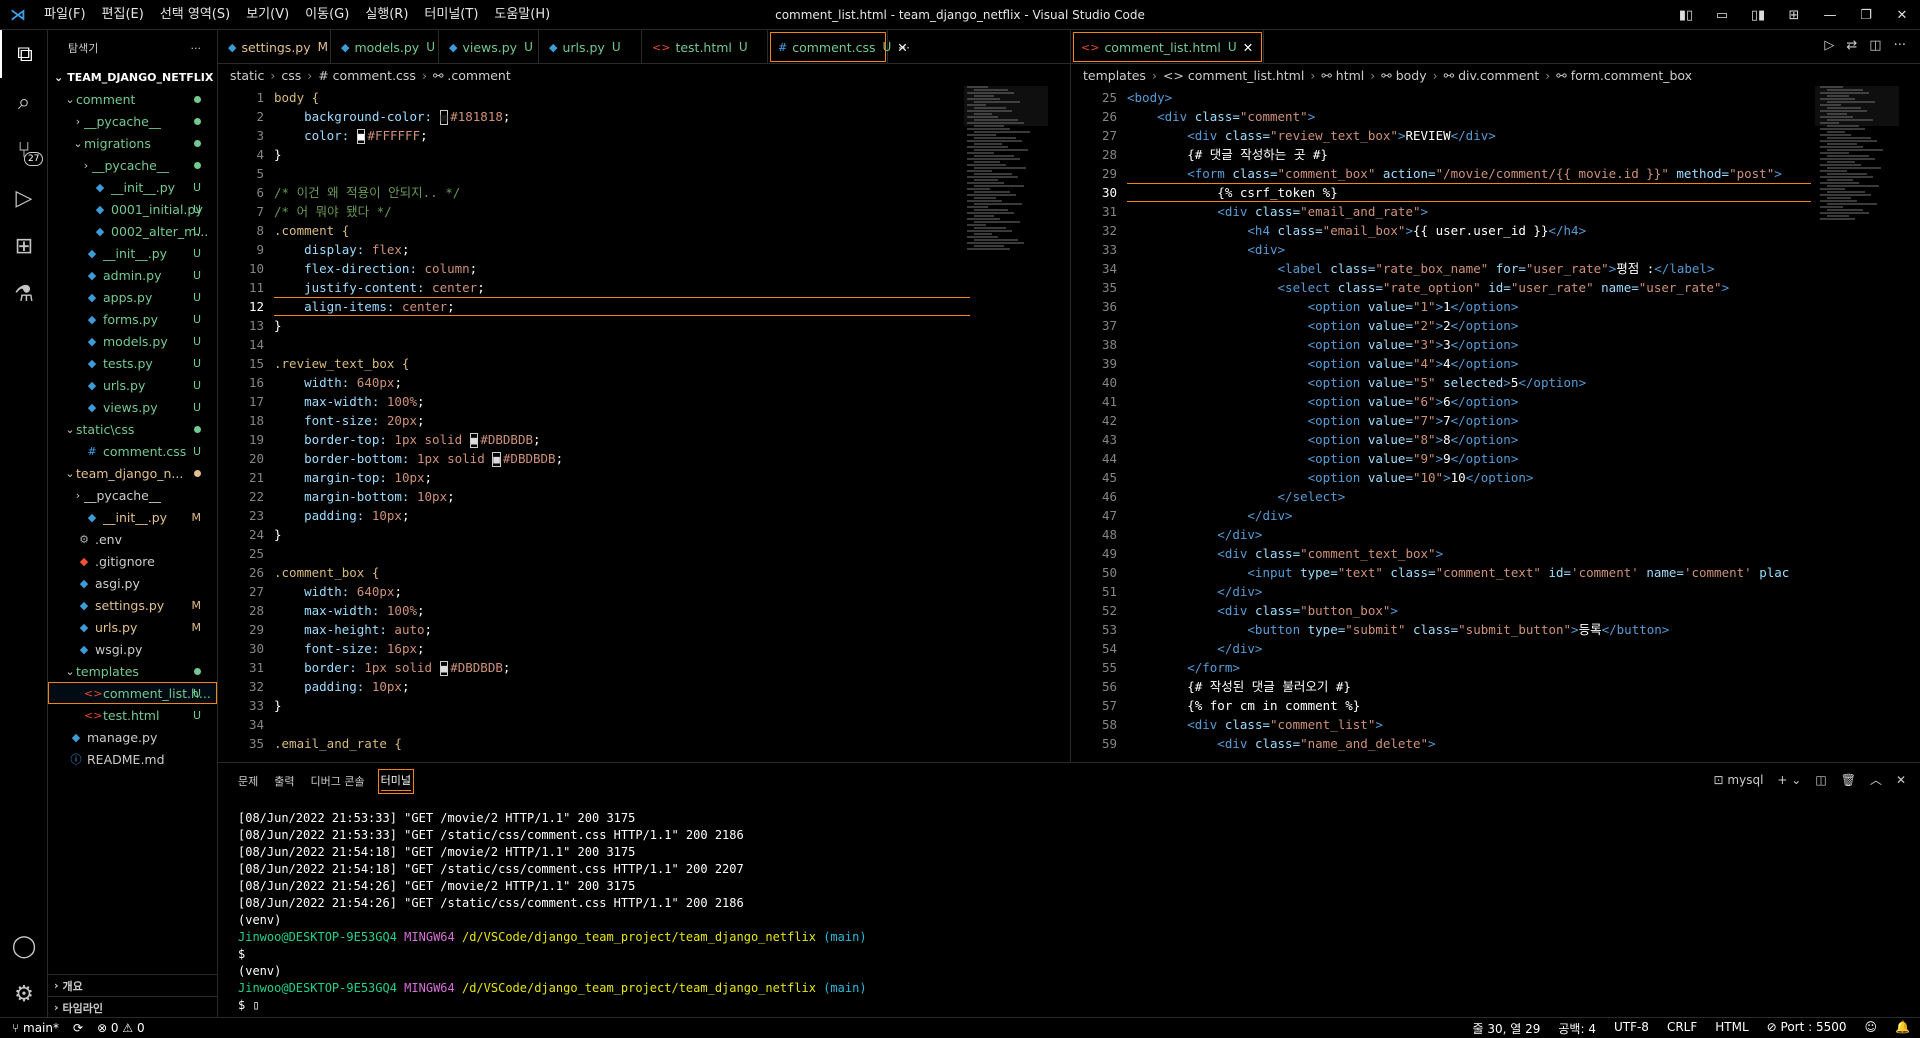 This screenshot has height=1038, width=1920. I want to click on tree-item: ◆ .gitignore, so click(132, 561).